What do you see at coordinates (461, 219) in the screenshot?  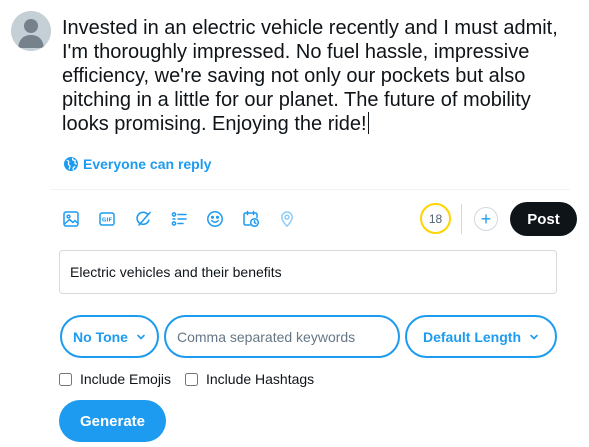 I see `toolbar-separator` at bounding box center [461, 219].